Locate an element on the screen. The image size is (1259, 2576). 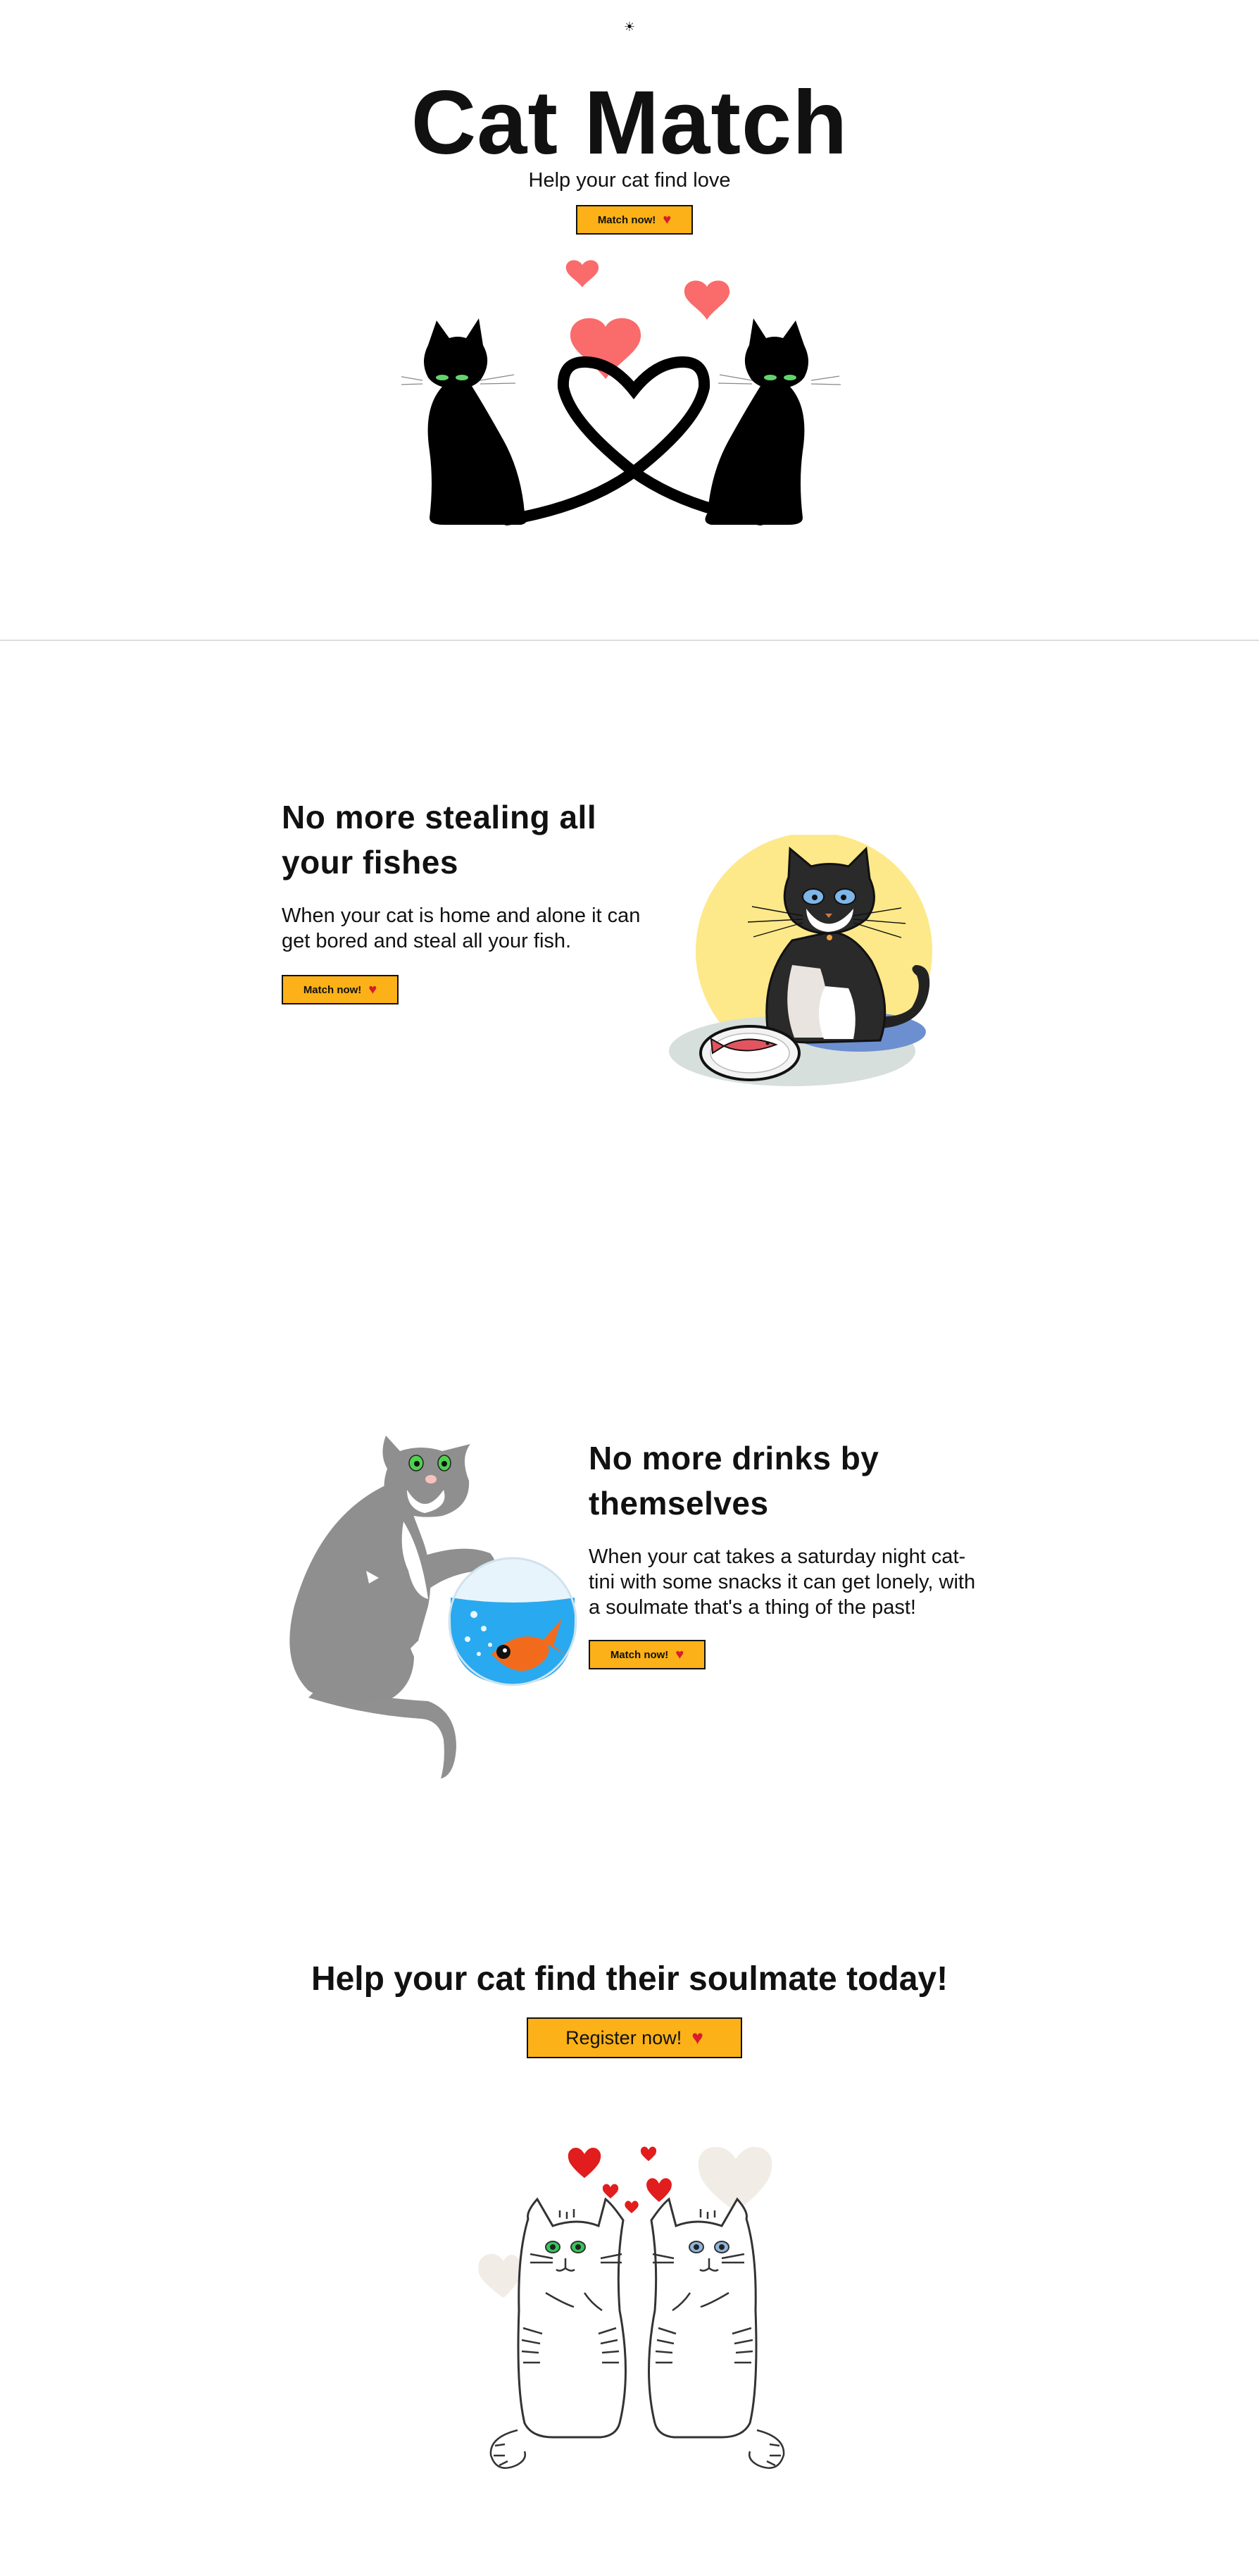
cats-in-love-illustration is located at coordinates (631, 2307).